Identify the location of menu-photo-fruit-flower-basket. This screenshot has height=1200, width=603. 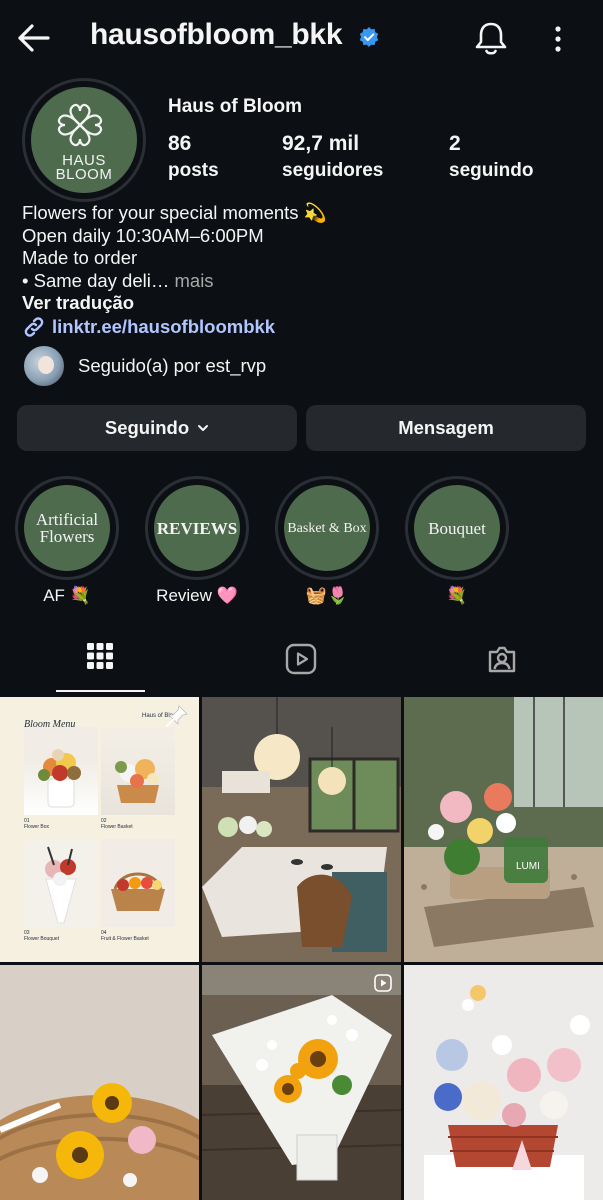
(138, 883).